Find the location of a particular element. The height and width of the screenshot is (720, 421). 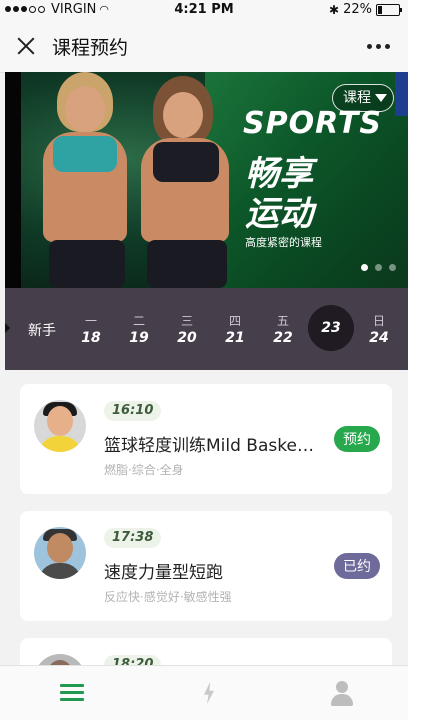

course-tags: 燃脂·综合·全身 is located at coordinates (144, 470).